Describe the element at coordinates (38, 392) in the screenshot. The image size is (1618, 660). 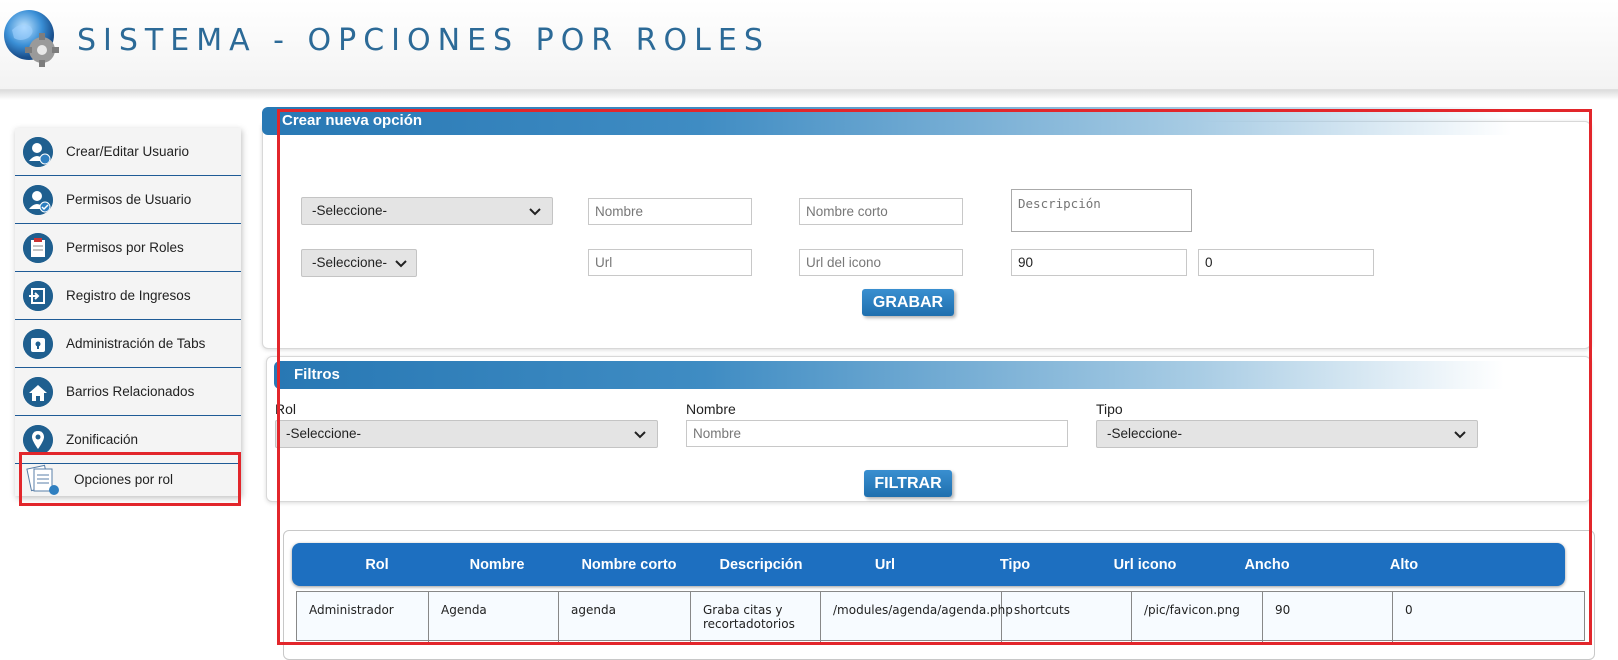
I see `home-icon` at that location.